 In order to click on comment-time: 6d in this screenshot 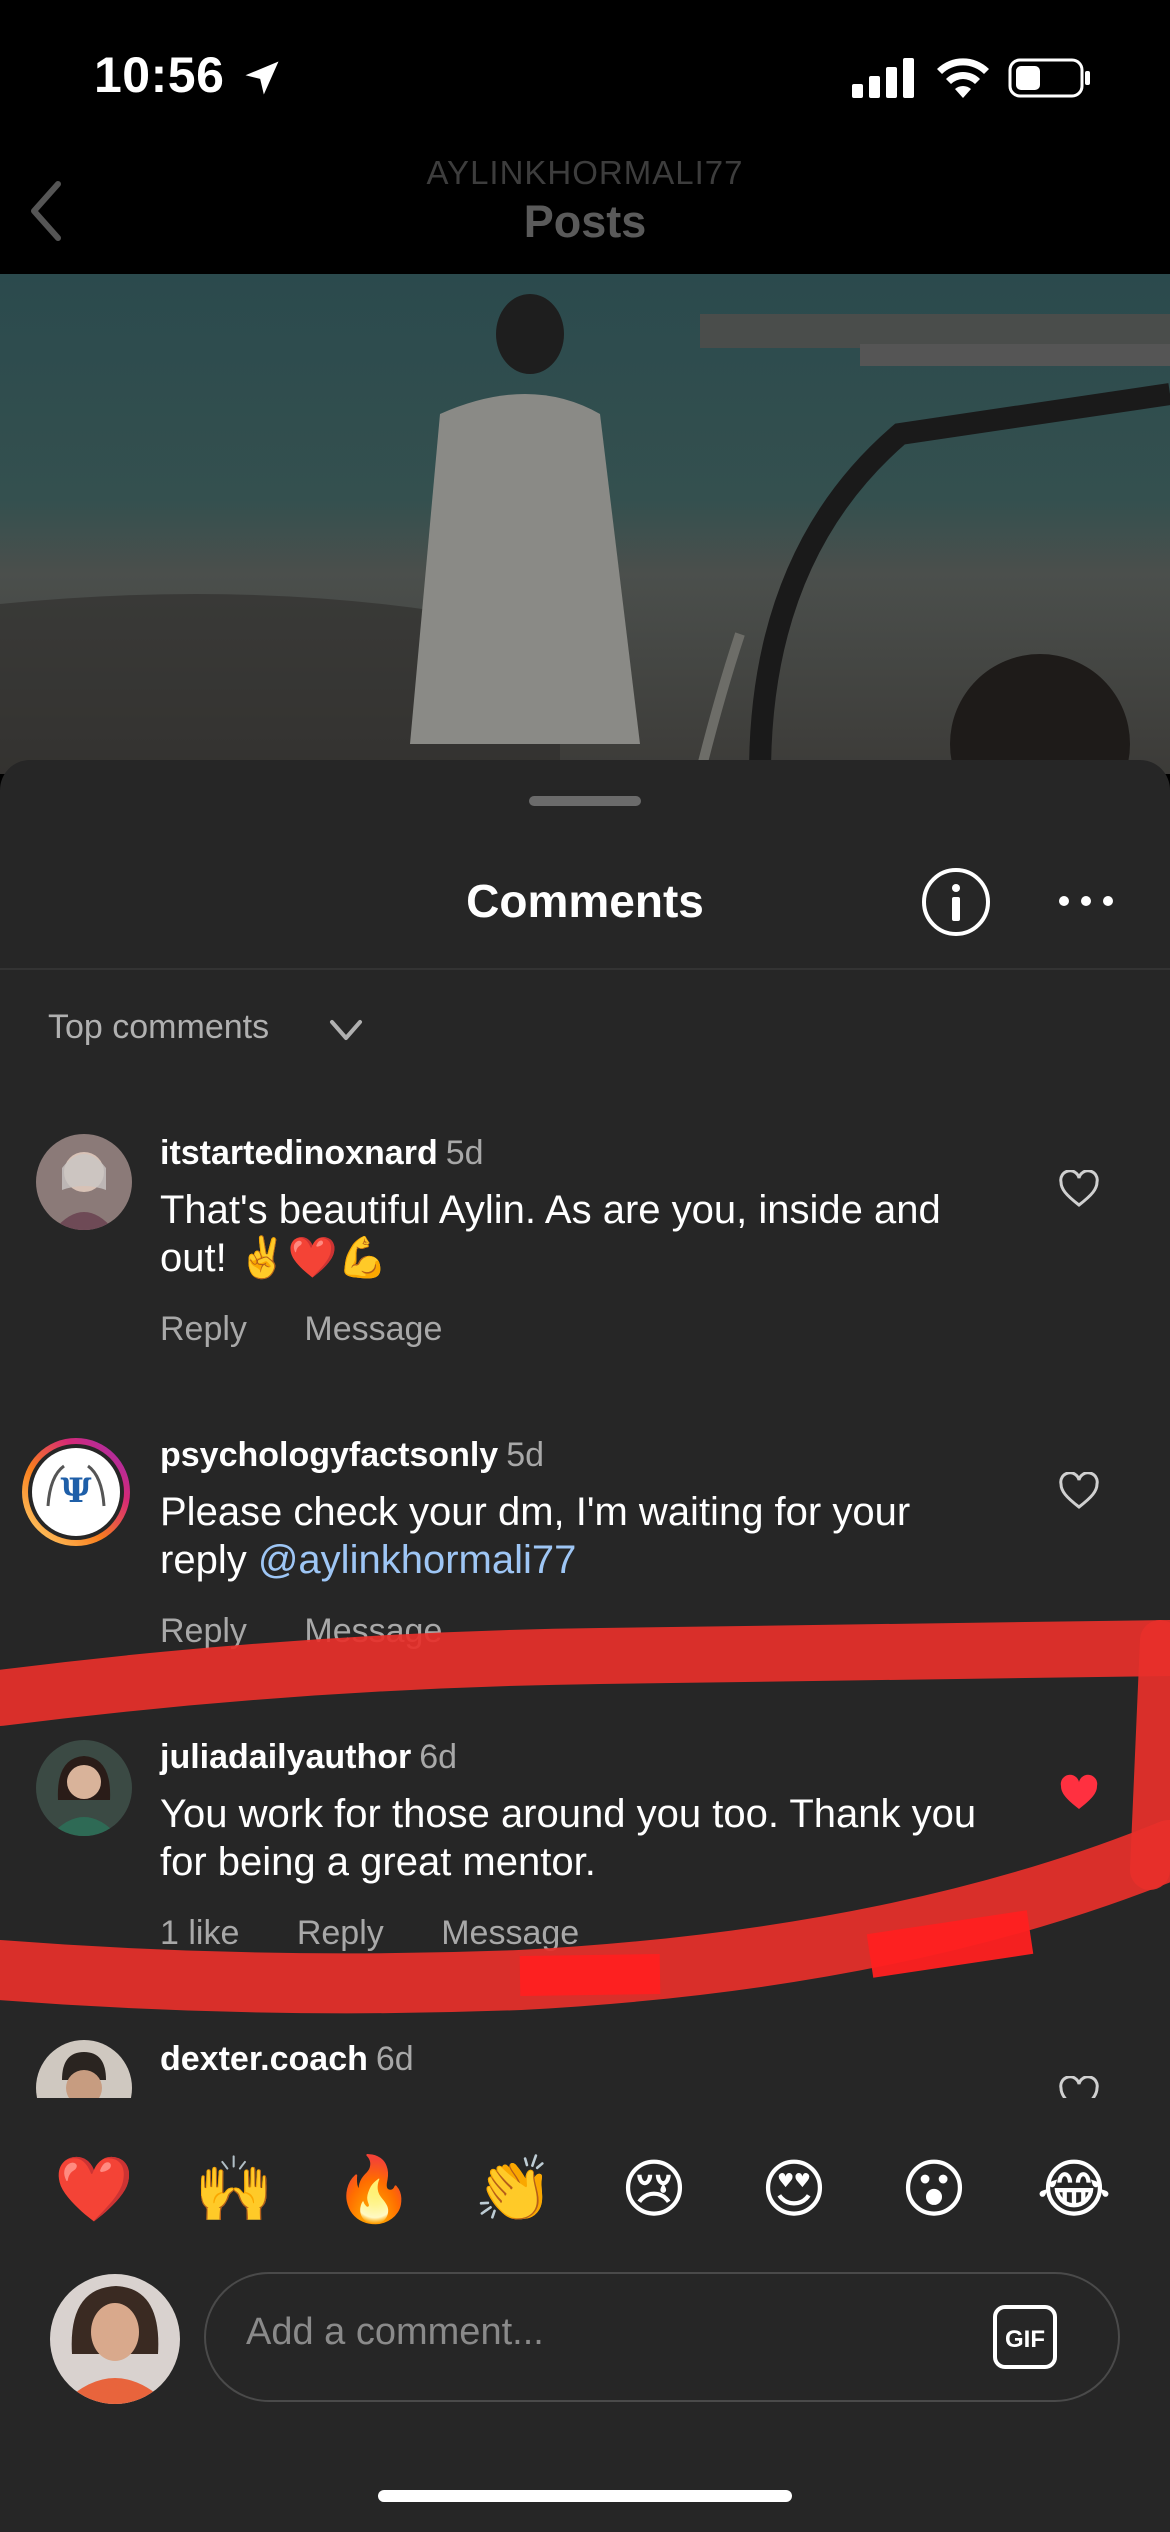, I will do `click(394, 2059)`.